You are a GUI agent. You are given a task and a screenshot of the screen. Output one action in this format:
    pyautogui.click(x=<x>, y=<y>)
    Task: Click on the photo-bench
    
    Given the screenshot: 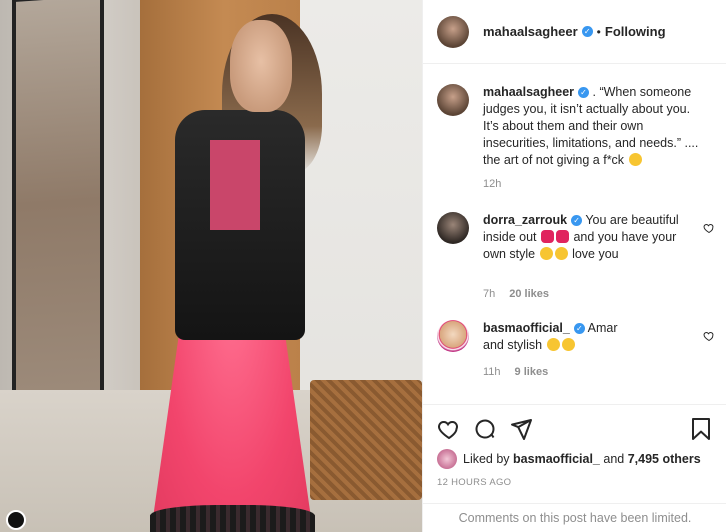 What is the action you would take?
    pyautogui.click(x=366, y=440)
    